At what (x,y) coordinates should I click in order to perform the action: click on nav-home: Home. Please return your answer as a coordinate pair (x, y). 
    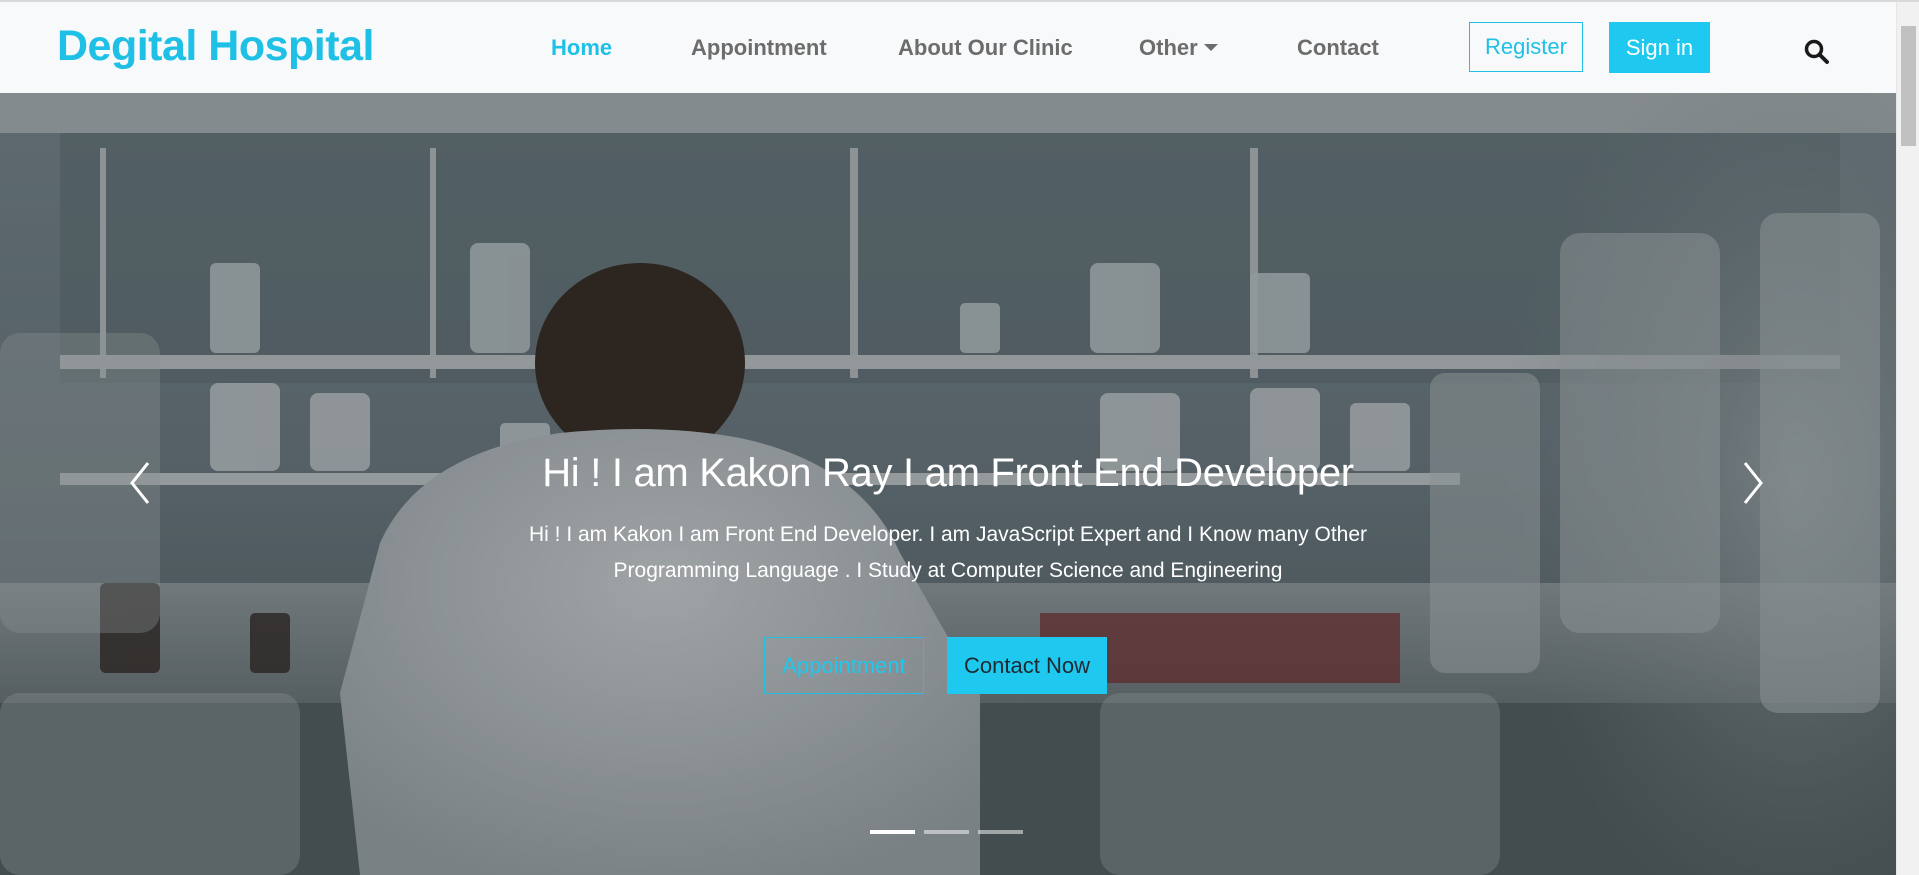
    Looking at the image, I should click on (581, 48).